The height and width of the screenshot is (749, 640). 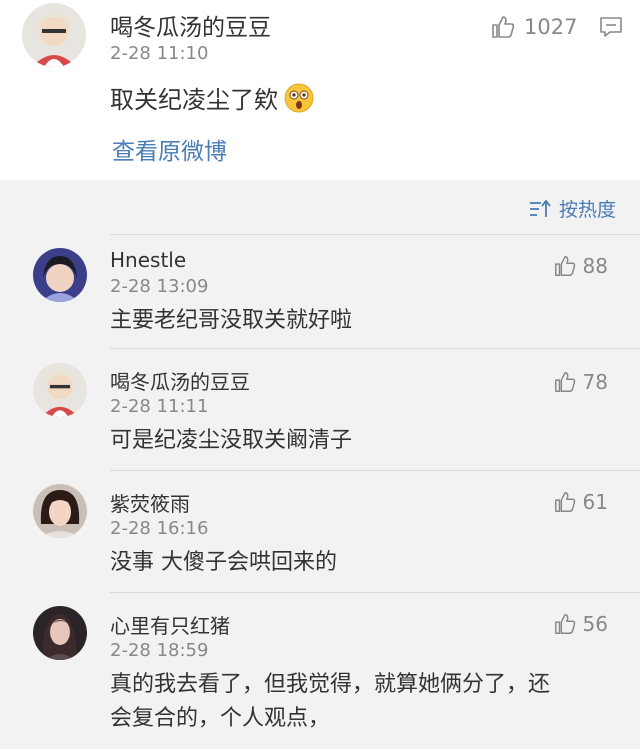 What do you see at coordinates (330, 684) in the screenshot?
I see `comment-text-line: 真的我去看了，但我觉得，就算她俩分了，还` at bounding box center [330, 684].